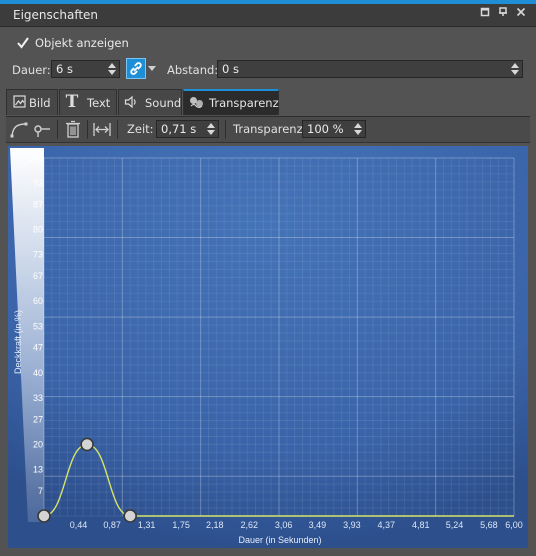 This screenshot has width=536, height=556. I want to click on x-tick-label: 5,24, so click(455, 525).